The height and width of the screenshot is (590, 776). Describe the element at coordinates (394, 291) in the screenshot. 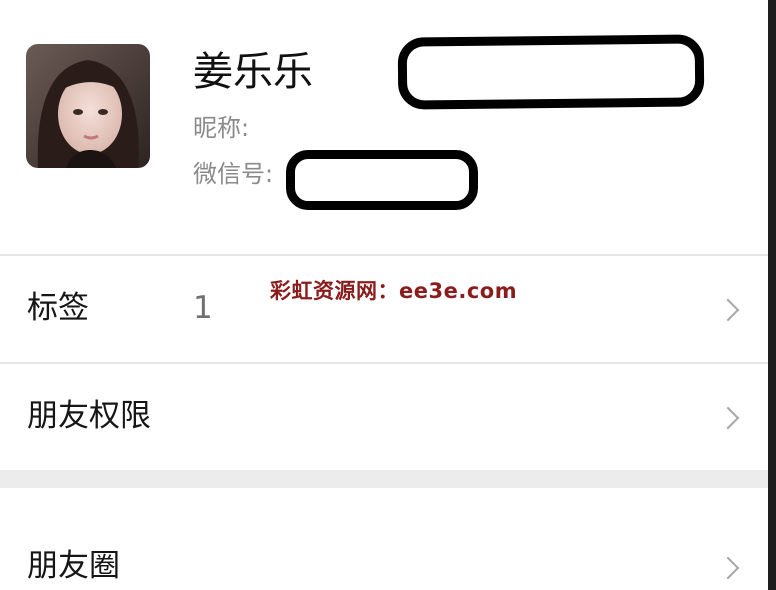

I see `watermark: 彩虹资源网：ee3e.com` at that location.